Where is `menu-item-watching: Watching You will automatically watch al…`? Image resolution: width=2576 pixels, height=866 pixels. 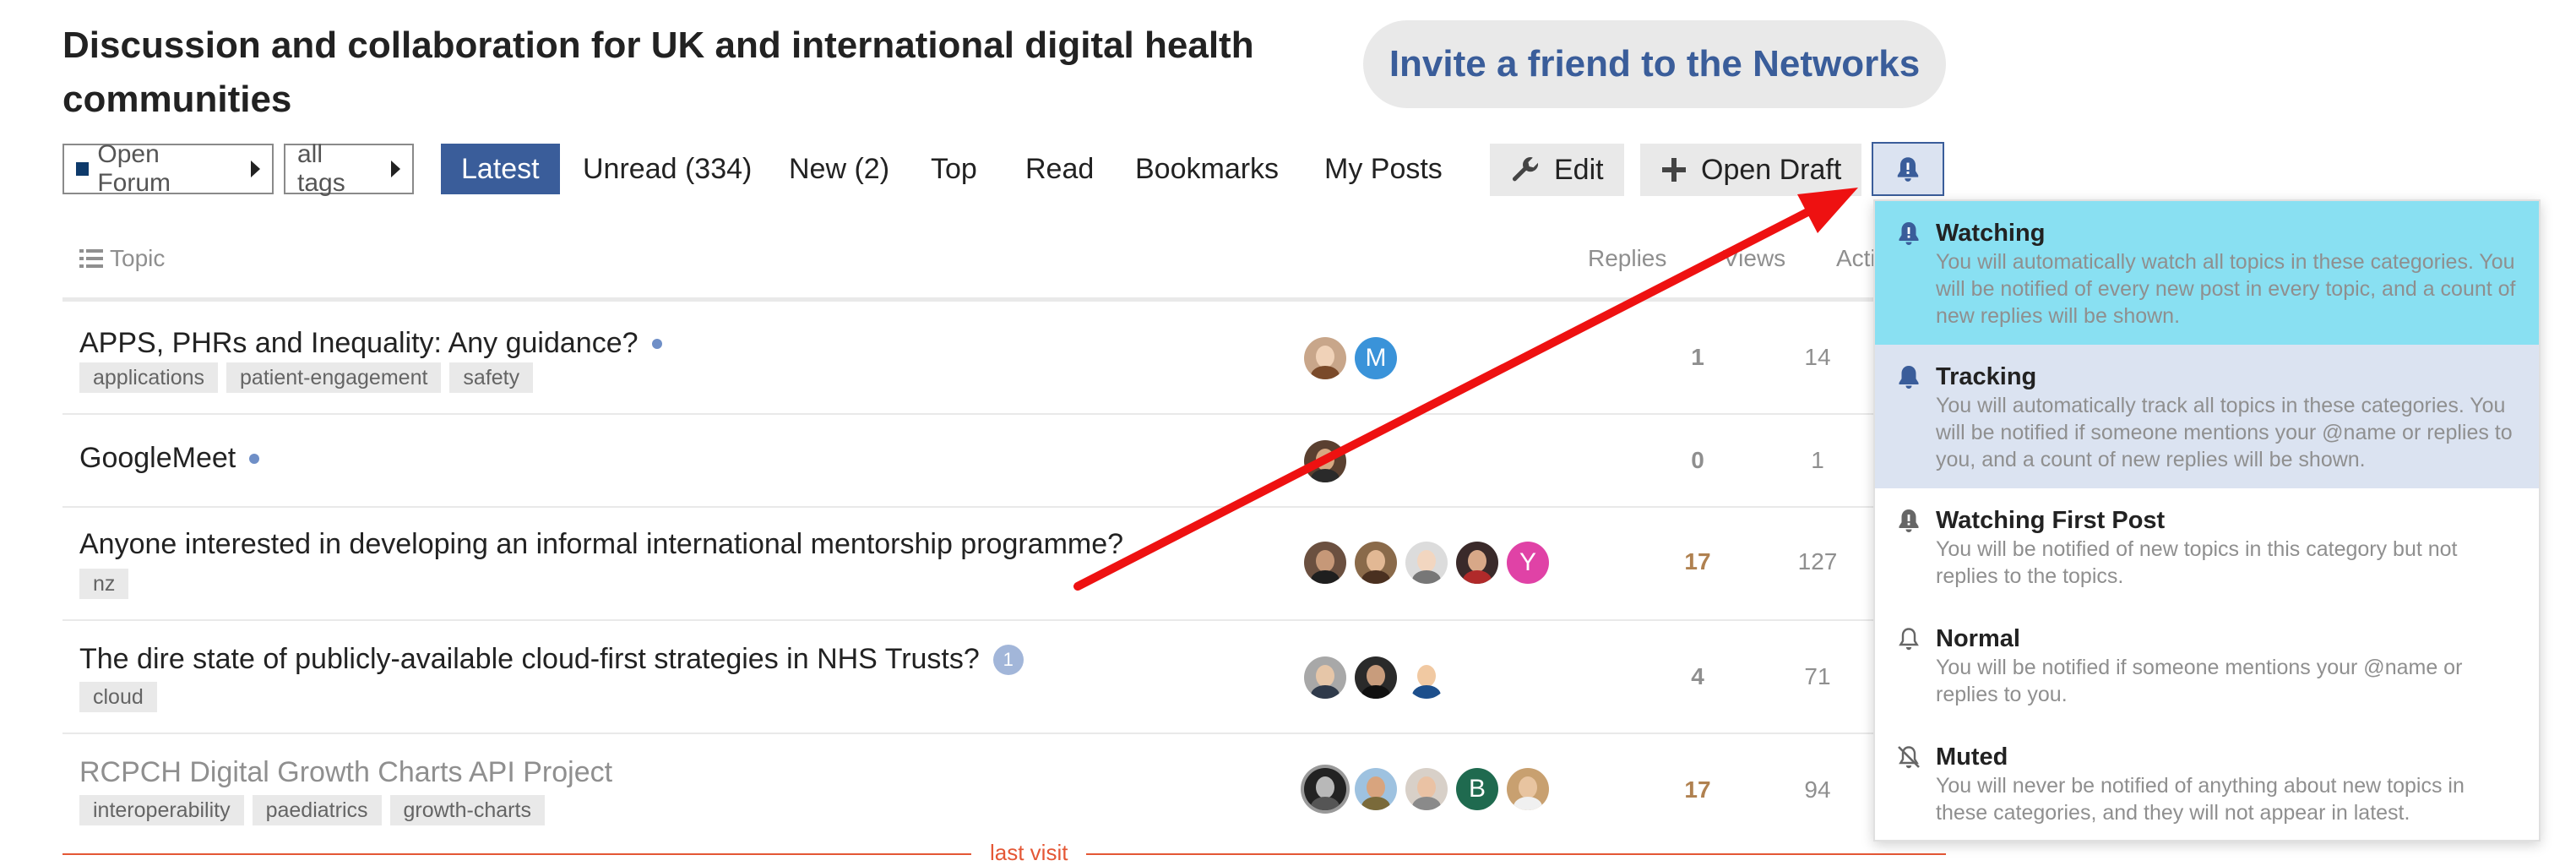
menu-item-watching: Watching You will automatically watch al… is located at coordinates (2207, 273).